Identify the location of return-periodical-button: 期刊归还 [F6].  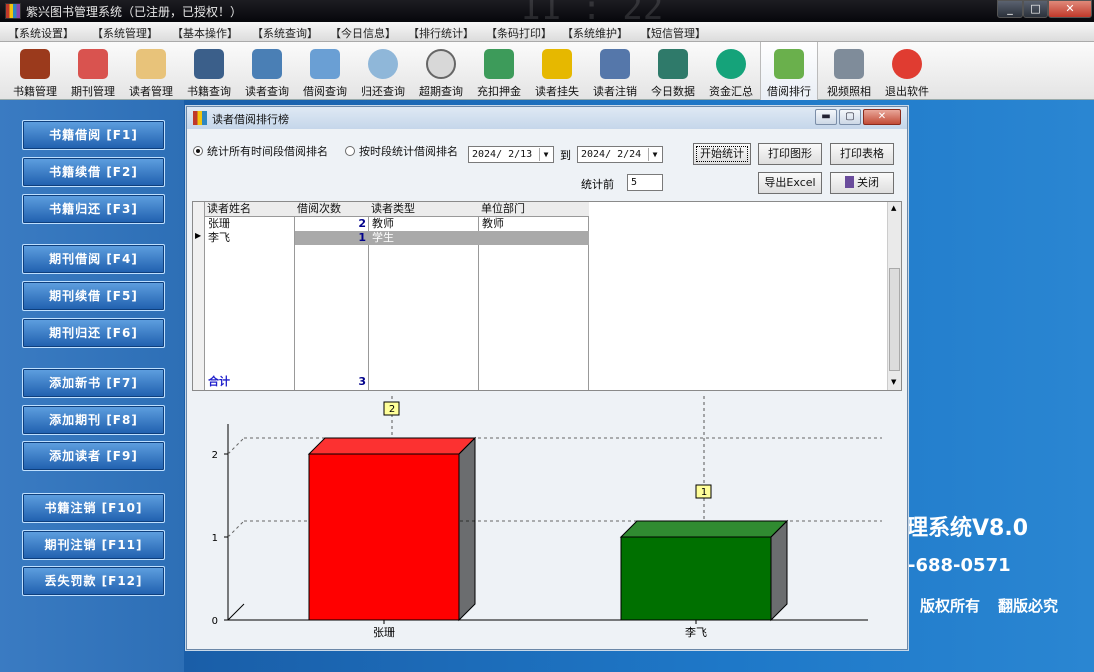
(93, 333).